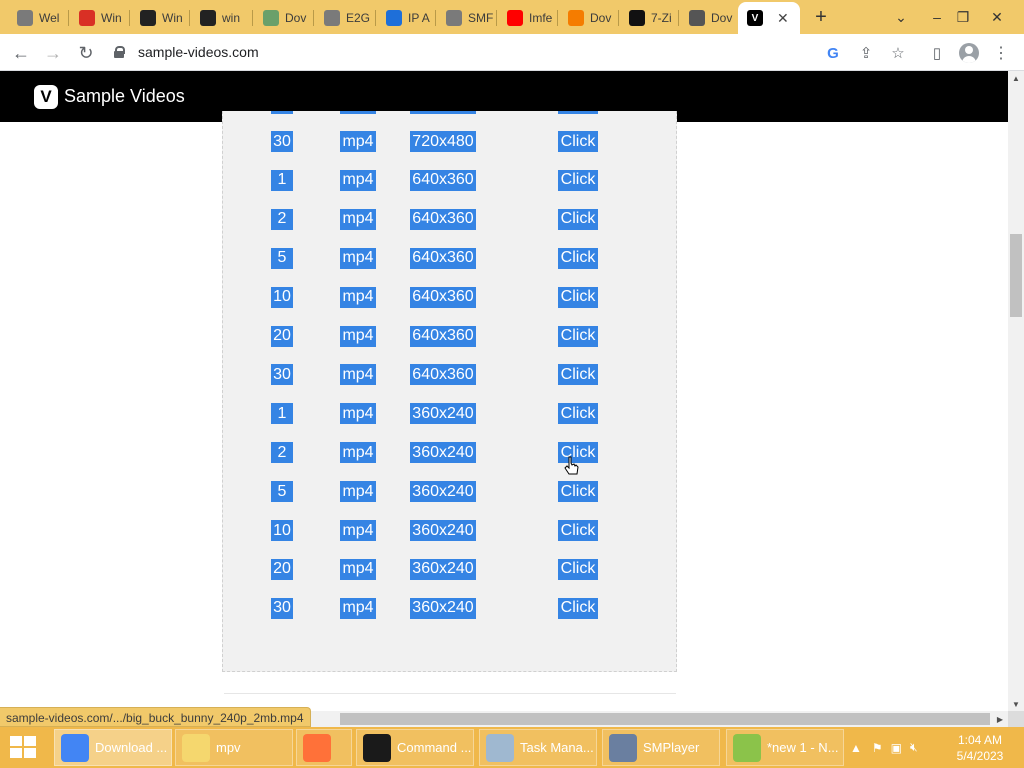  I want to click on 7zip-icon, so click(637, 18).